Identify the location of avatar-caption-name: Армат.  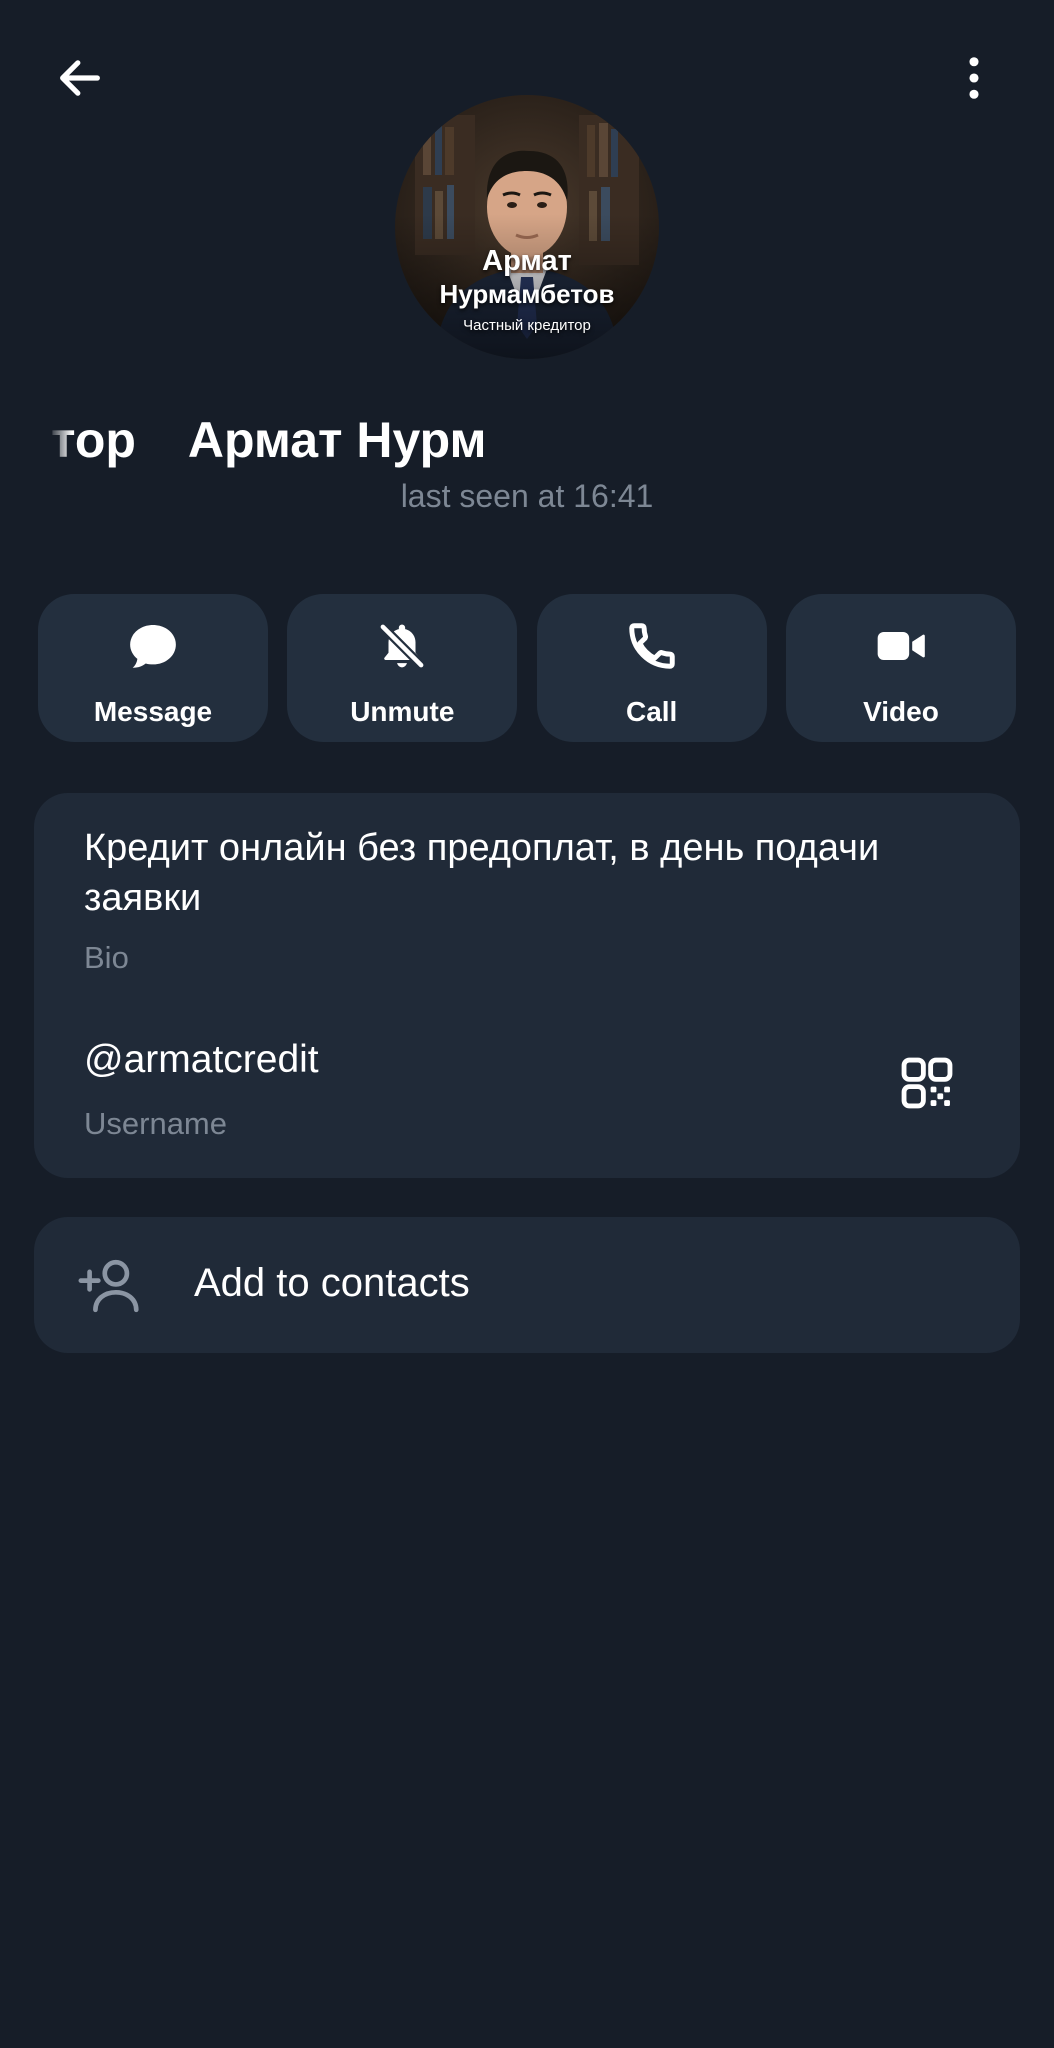
(527, 261).